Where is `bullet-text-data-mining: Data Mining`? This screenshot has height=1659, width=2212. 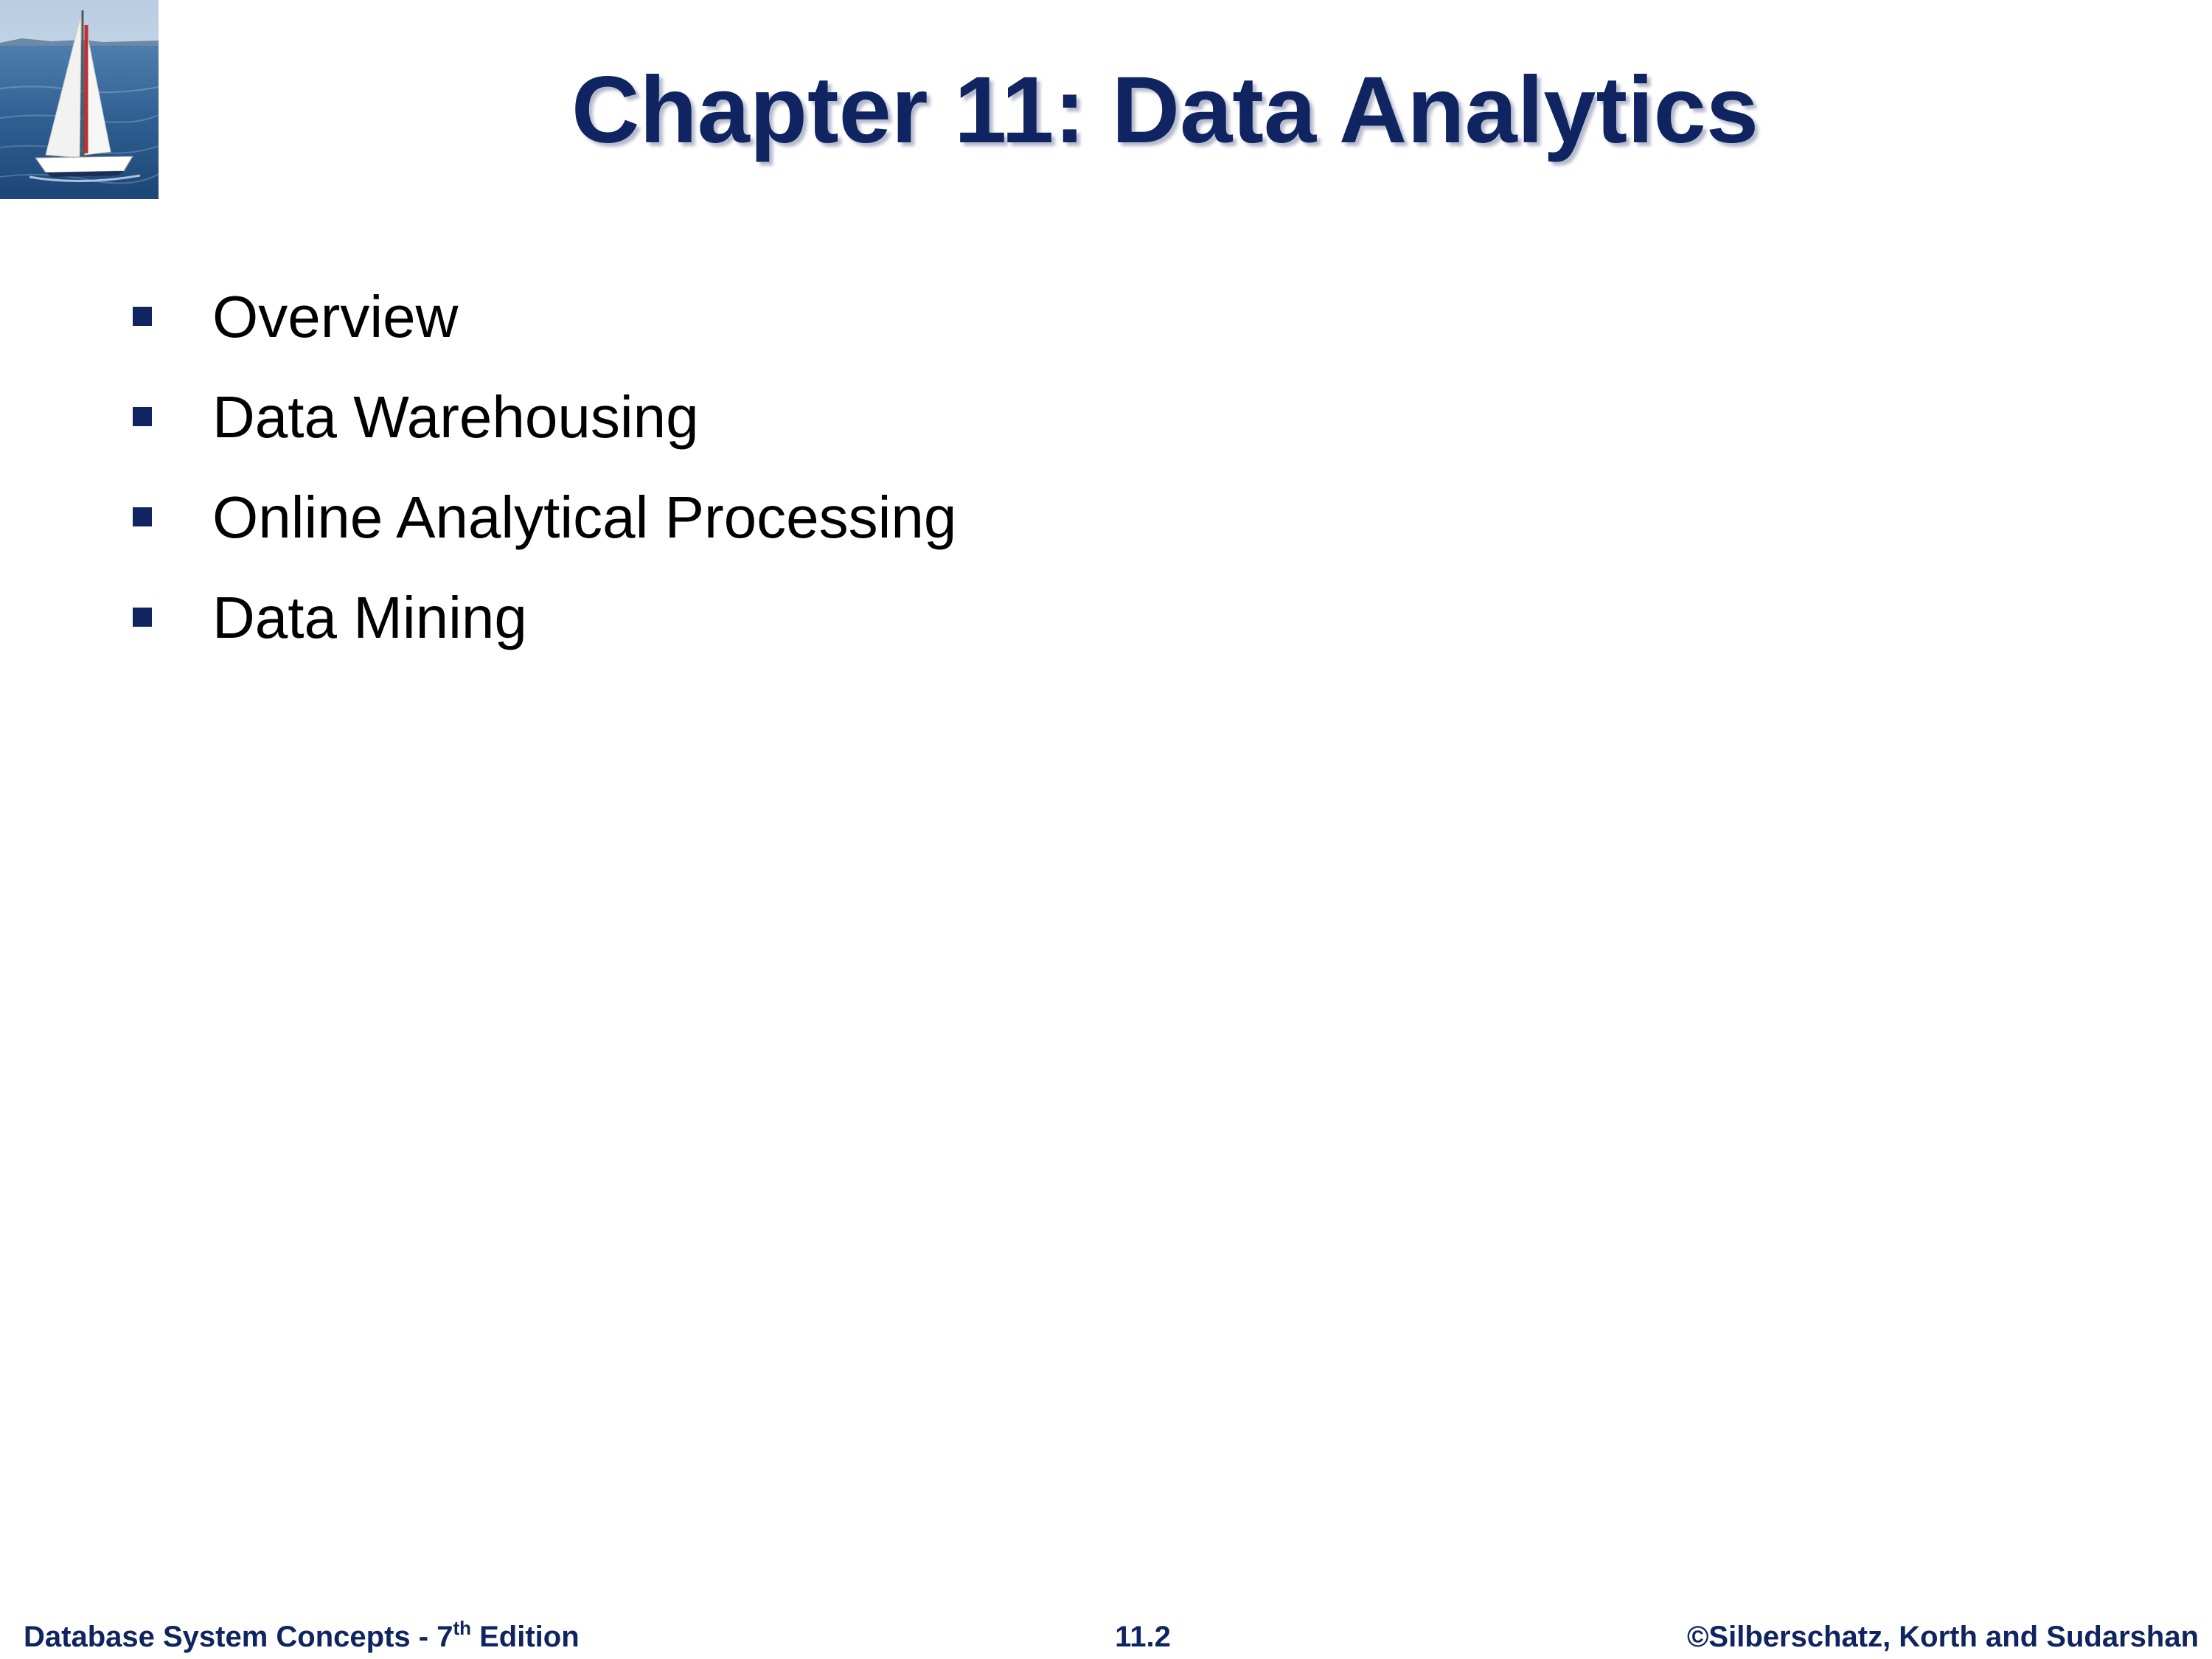 bullet-text-data-mining: Data Mining is located at coordinates (369, 617).